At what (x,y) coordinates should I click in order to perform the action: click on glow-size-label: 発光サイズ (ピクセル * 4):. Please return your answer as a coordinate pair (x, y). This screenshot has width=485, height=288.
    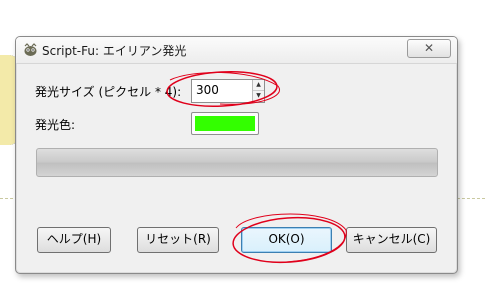
    Looking at the image, I should click on (108, 92).